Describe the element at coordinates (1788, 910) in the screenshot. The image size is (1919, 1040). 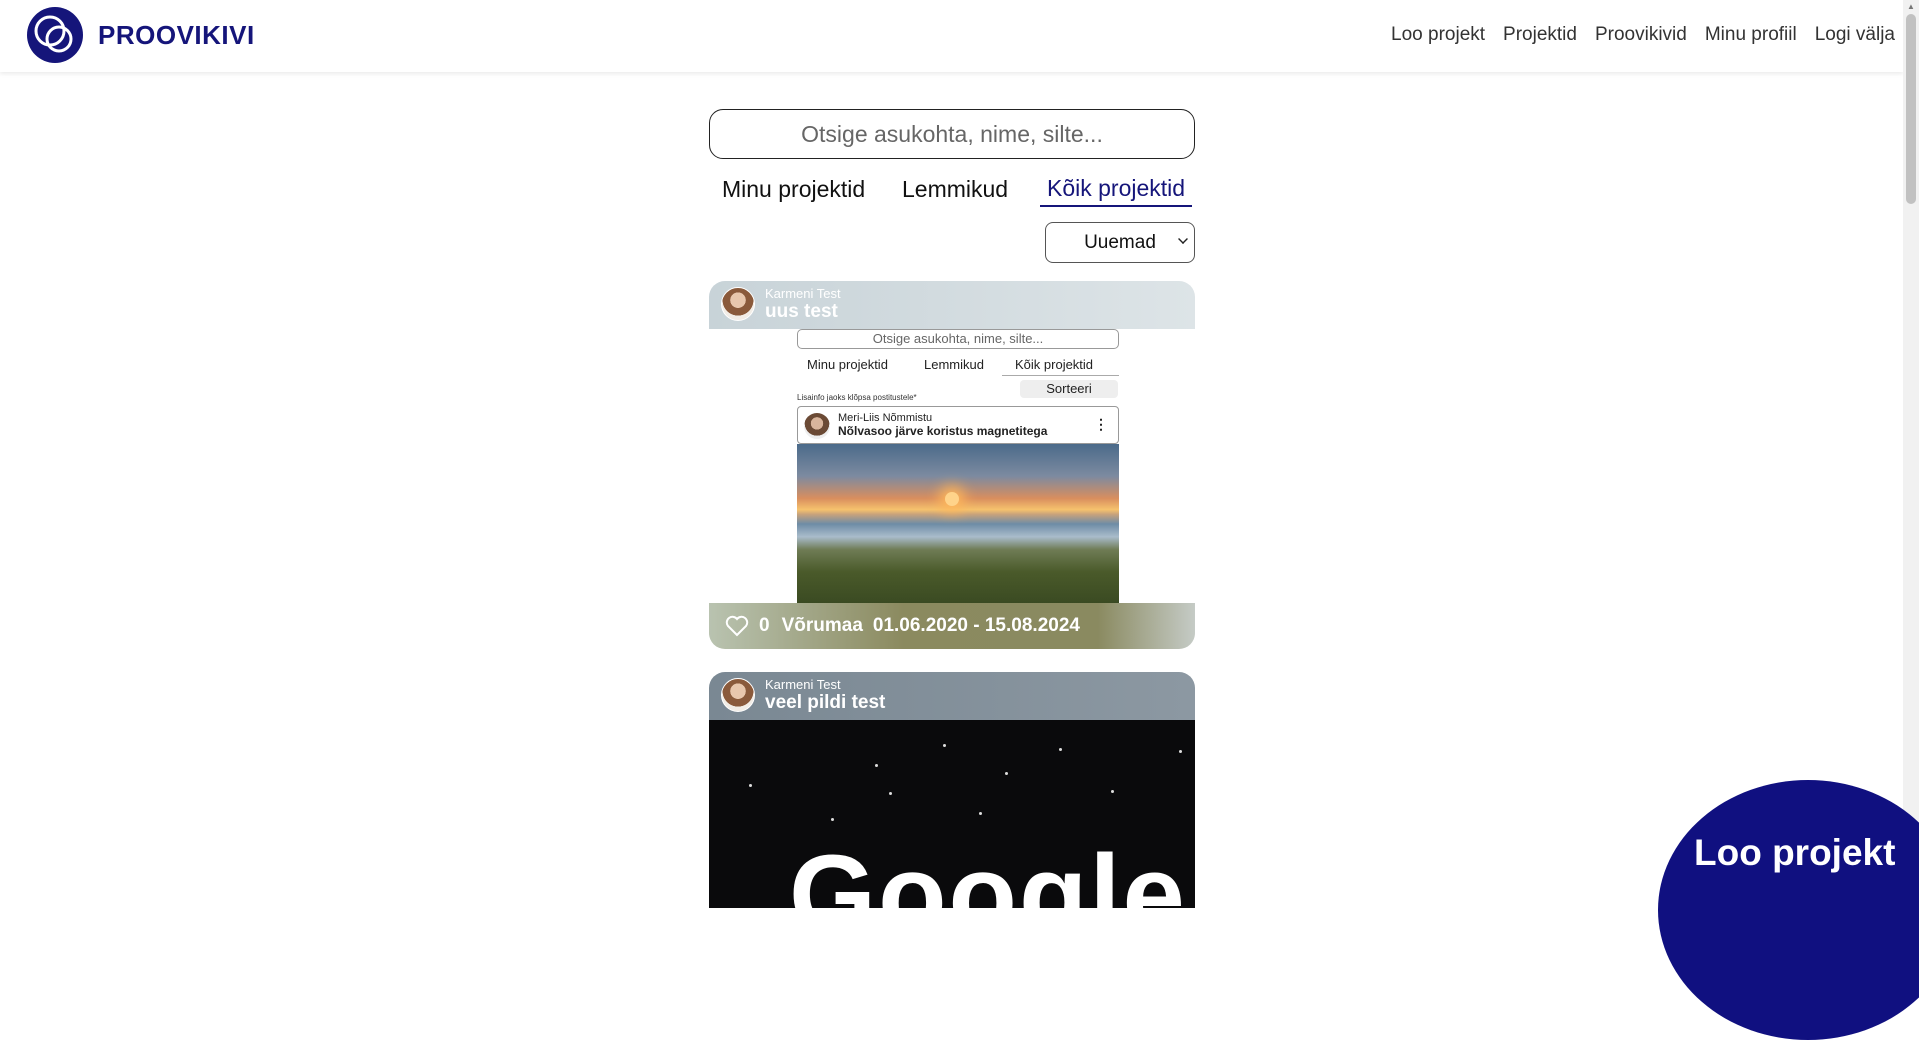
I see `create-project-fab` at that location.